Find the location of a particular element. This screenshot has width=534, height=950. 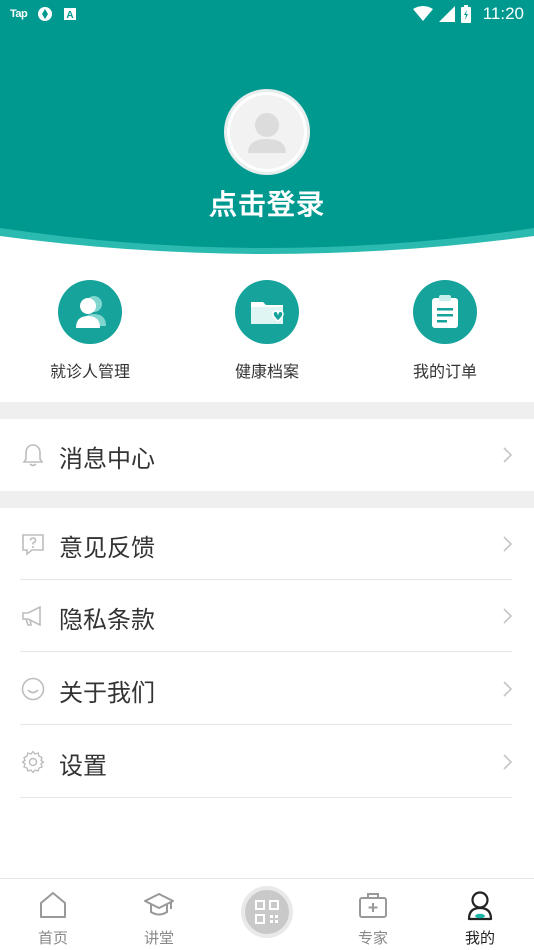

bell-icon is located at coordinates (33, 455).